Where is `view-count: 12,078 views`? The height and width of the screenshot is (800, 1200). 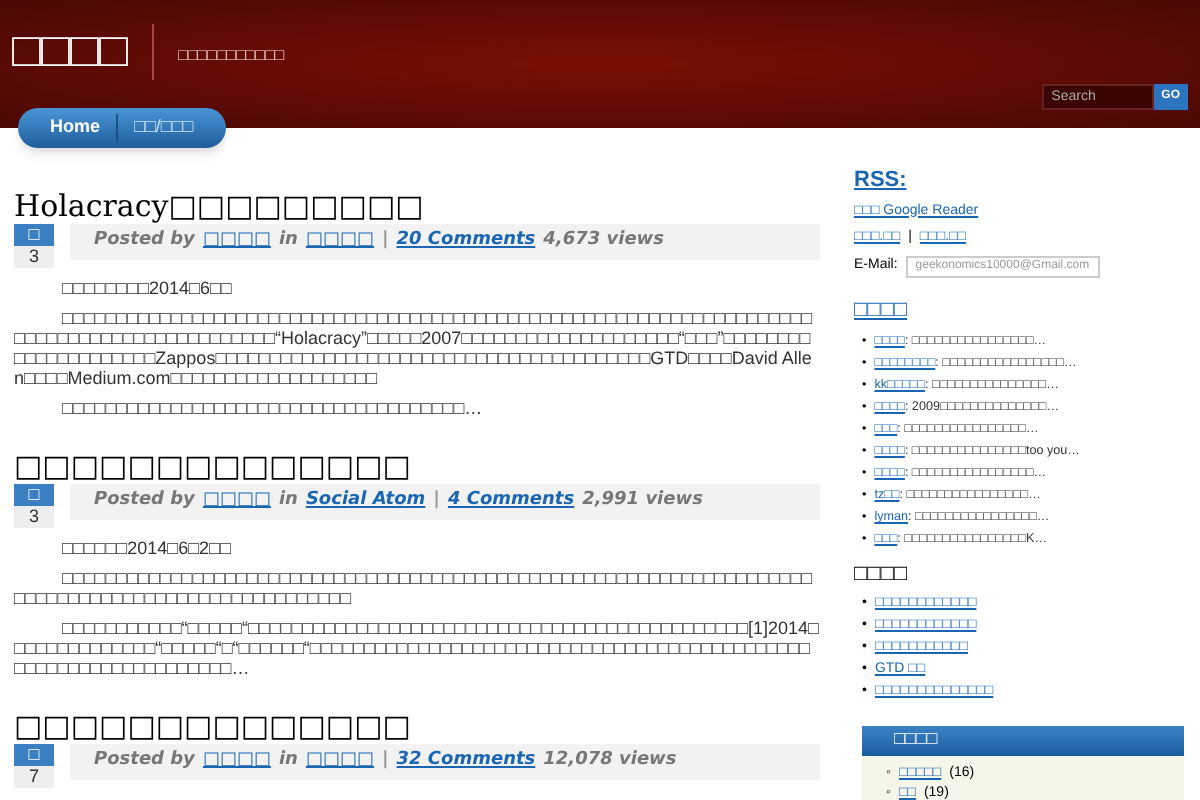
view-count: 12,078 views is located at coordinates (610, 761).